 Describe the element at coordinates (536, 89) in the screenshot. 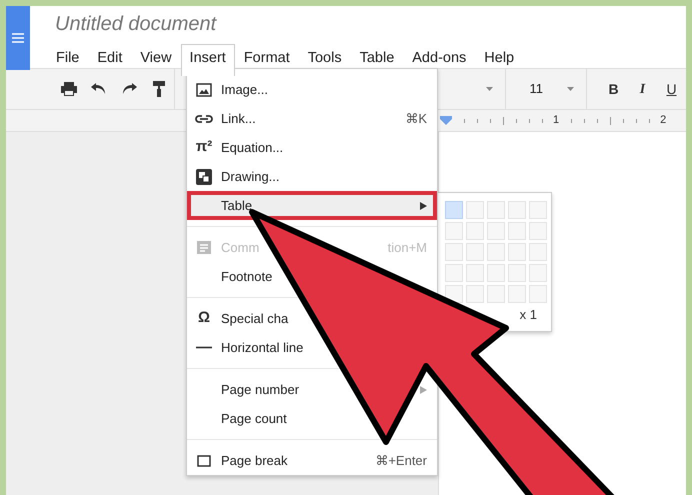

I see `font-size: 11` at that location.